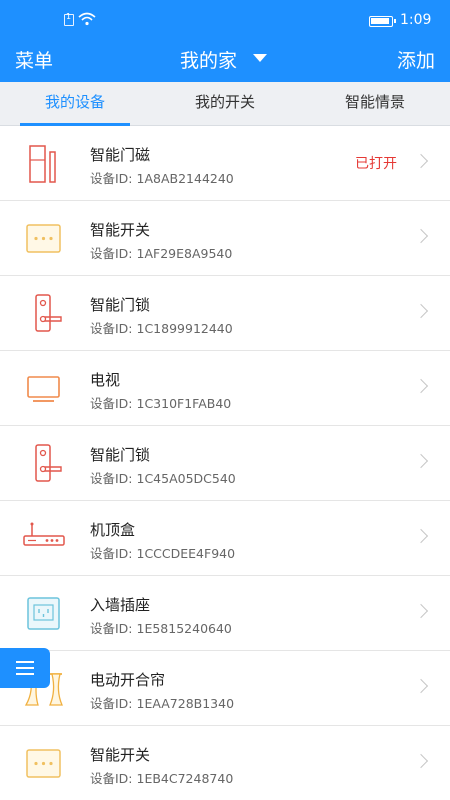 The image size is (450, 800). Describe the element at coordinates (208, 59) in the screenshot. I see `home-selector: 我的家` at that location.